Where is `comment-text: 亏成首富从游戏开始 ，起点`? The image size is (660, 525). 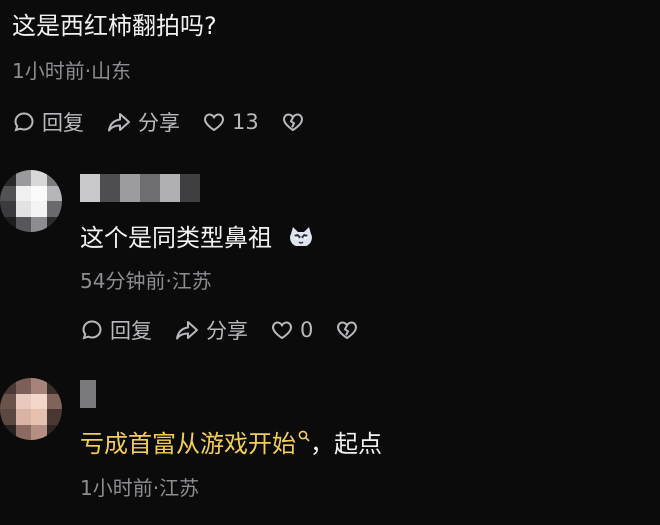
comment-text: 亏成首富从游戏开始 ，起点 is located at coordinates (231, 444).